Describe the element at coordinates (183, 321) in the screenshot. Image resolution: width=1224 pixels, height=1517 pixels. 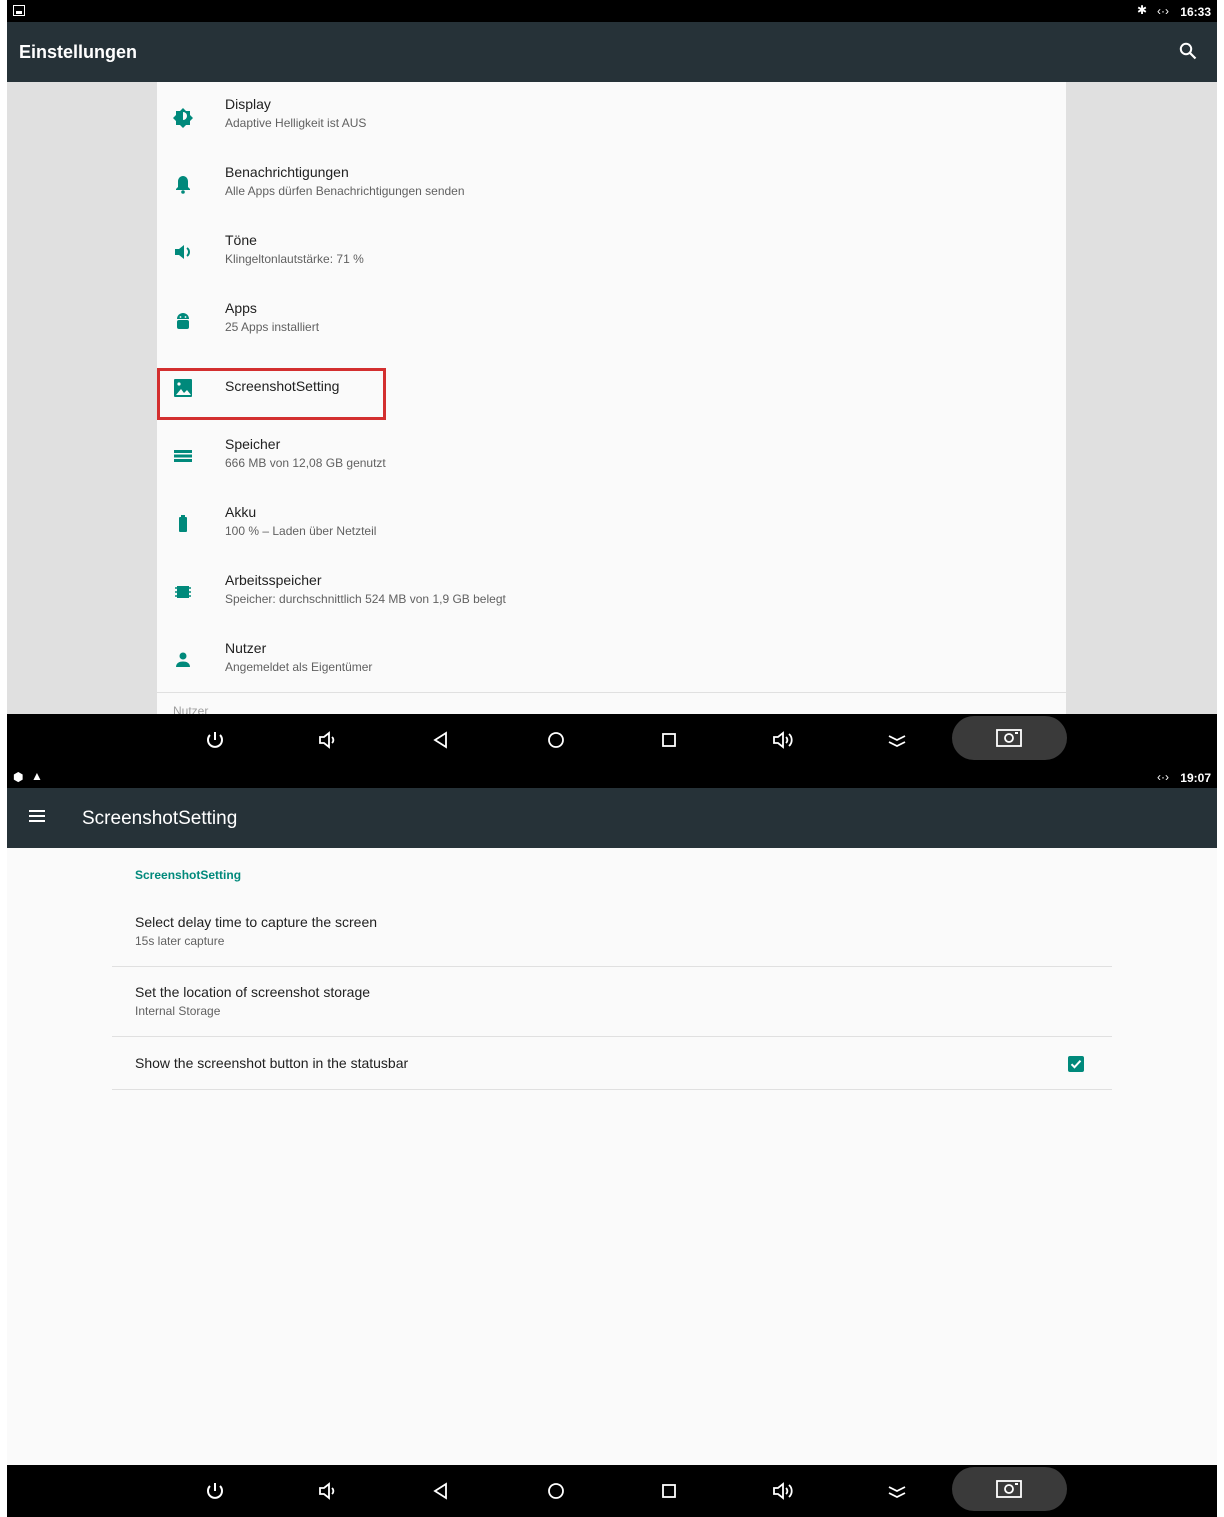
I see `android-icon` at that location.